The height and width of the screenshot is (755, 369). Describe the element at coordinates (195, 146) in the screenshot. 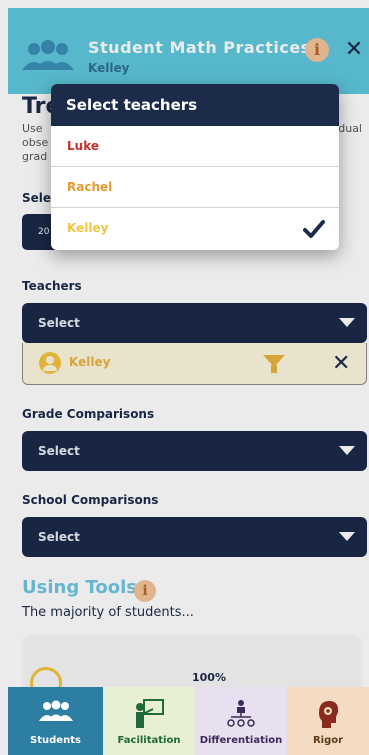

I see `teacher-option-luke: Luke` at that location.